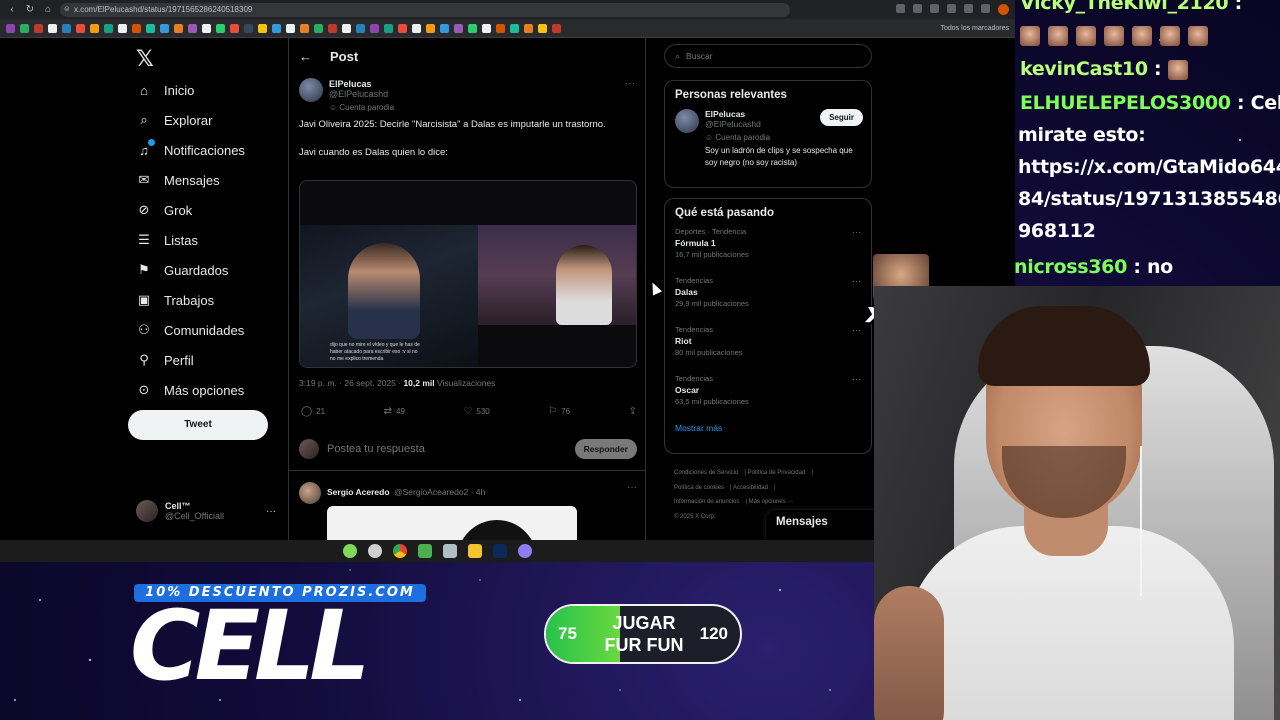  What do you see at coordinates (841, 117) in the screenshot?
I see `follow-button: Seguir` at bounding box center [841, 117].